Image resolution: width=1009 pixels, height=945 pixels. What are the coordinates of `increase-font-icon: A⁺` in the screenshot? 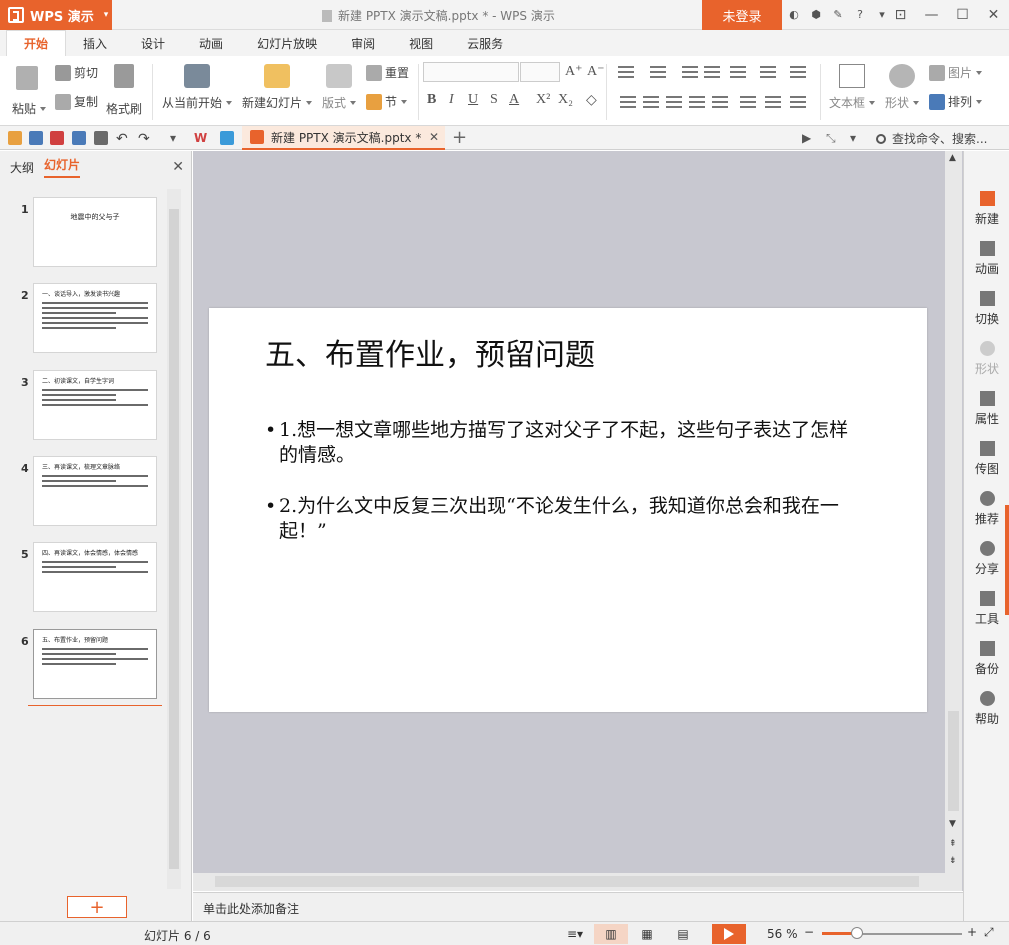 It's located at (574, 71).